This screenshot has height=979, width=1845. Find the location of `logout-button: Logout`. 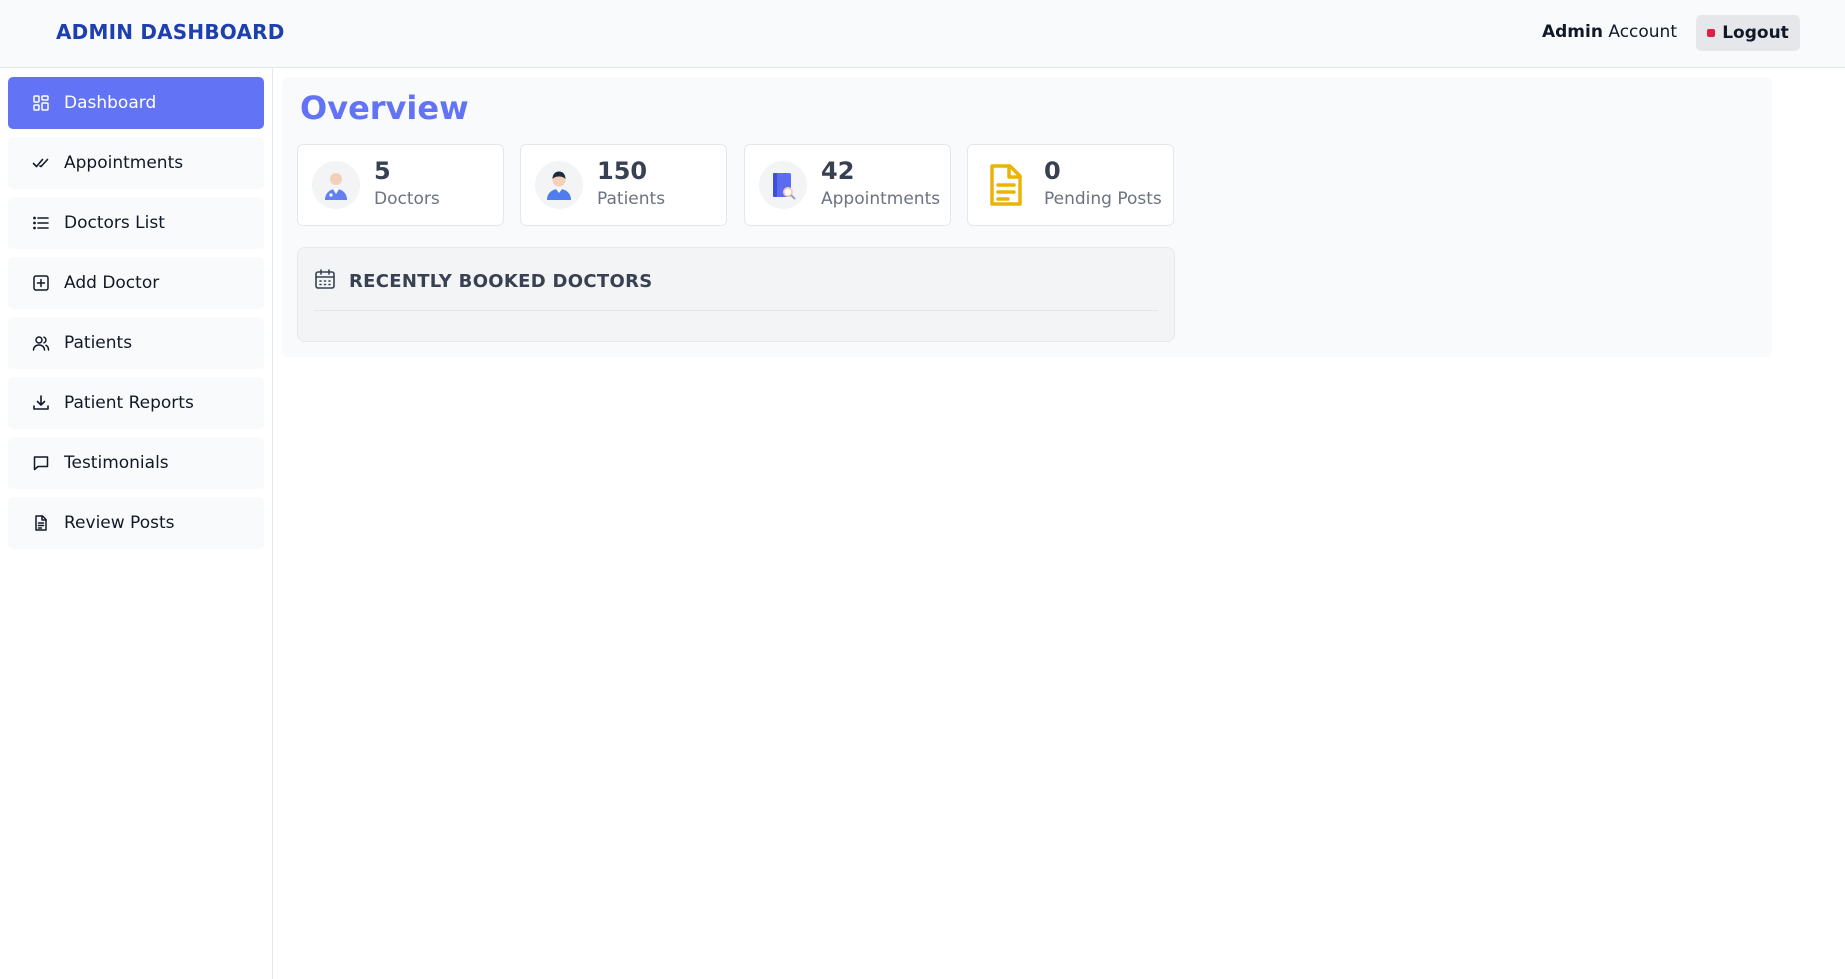

logout-button: Logout is located at coordinates (1748, 33).